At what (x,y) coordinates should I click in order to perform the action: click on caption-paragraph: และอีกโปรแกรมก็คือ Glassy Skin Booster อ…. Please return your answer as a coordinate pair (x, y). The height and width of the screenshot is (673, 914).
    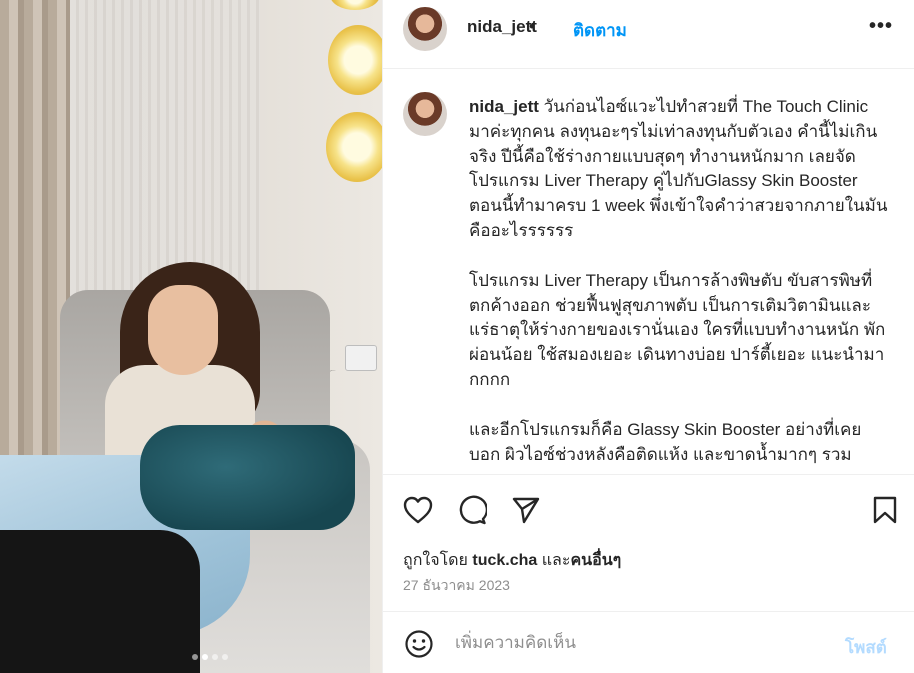
    Looking at the image, I should click on (665, 441).